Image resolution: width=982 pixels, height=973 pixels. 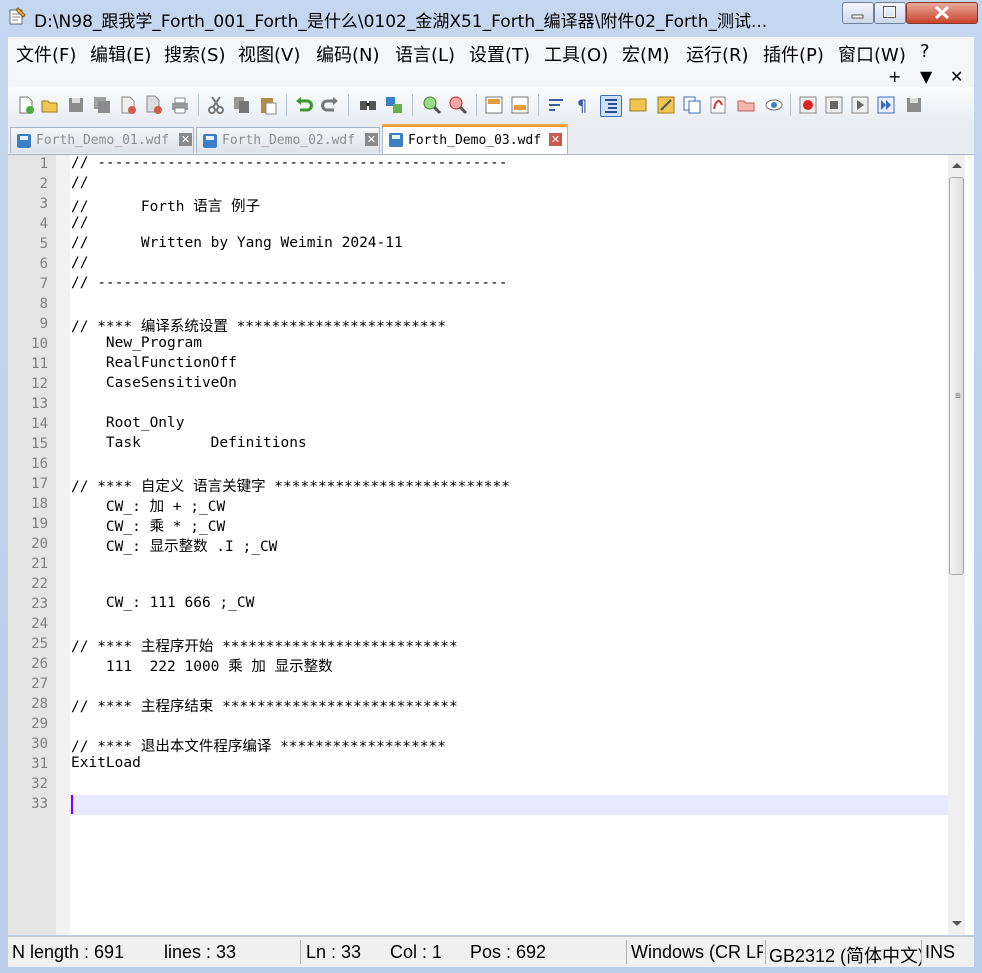 What do you see at coordinates (174, 545) in the screenshot?
I see `code-line: CW_: 显示整数 .I ;_CW` at bounding box center [174, 545].